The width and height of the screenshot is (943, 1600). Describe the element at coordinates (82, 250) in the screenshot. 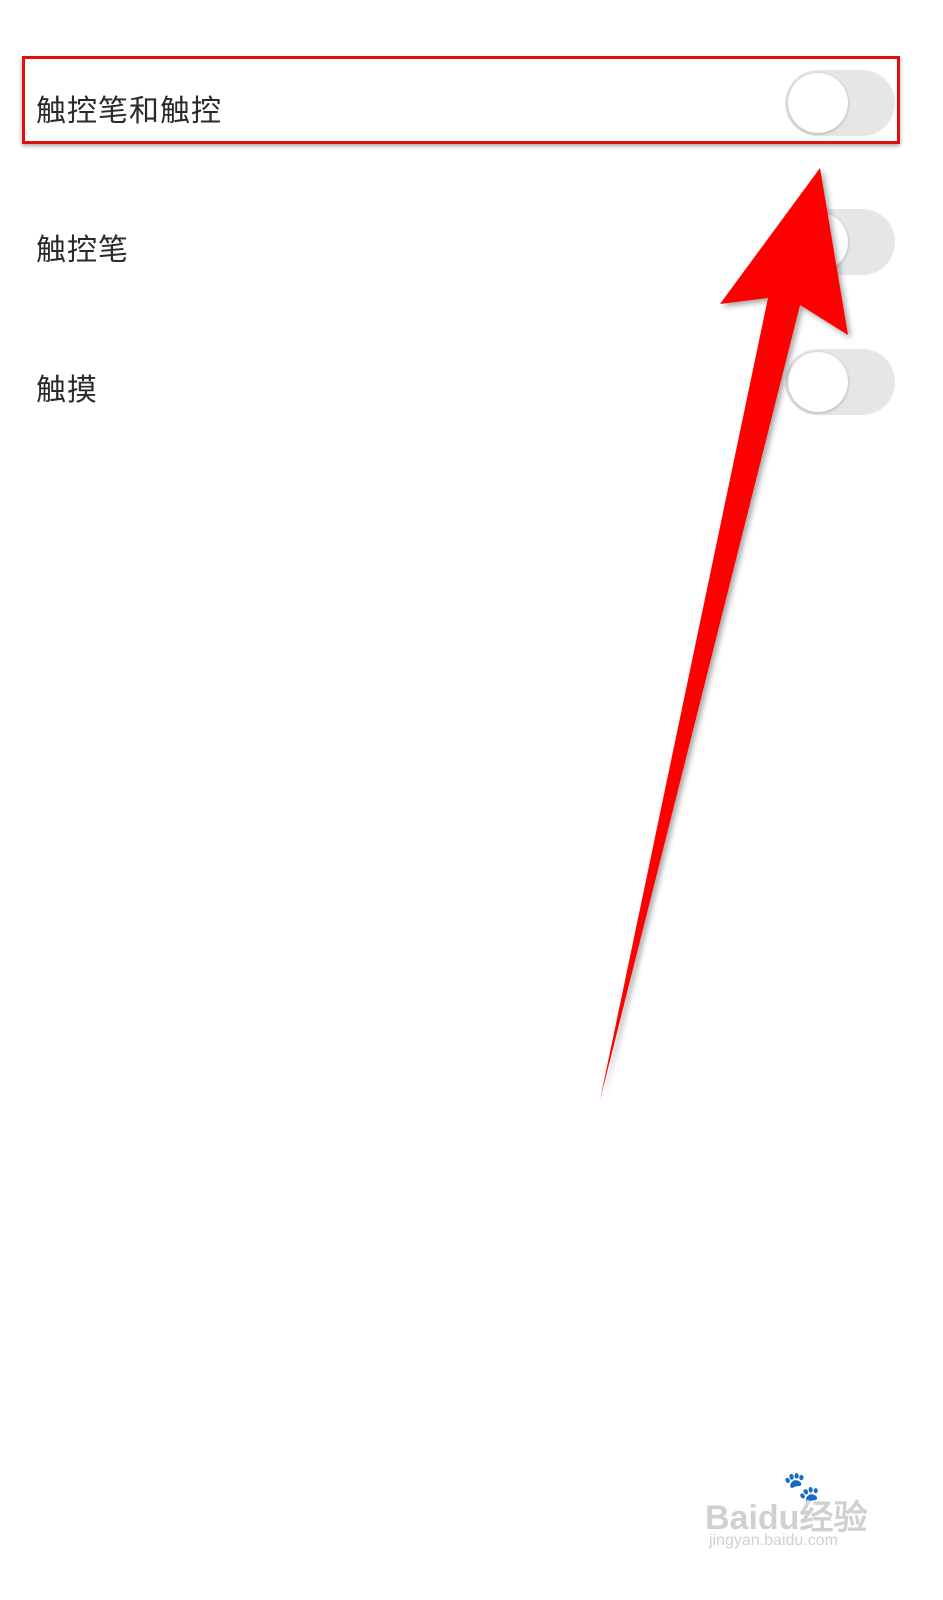

I see `setting-label-stylus: 触控笔` at that location.